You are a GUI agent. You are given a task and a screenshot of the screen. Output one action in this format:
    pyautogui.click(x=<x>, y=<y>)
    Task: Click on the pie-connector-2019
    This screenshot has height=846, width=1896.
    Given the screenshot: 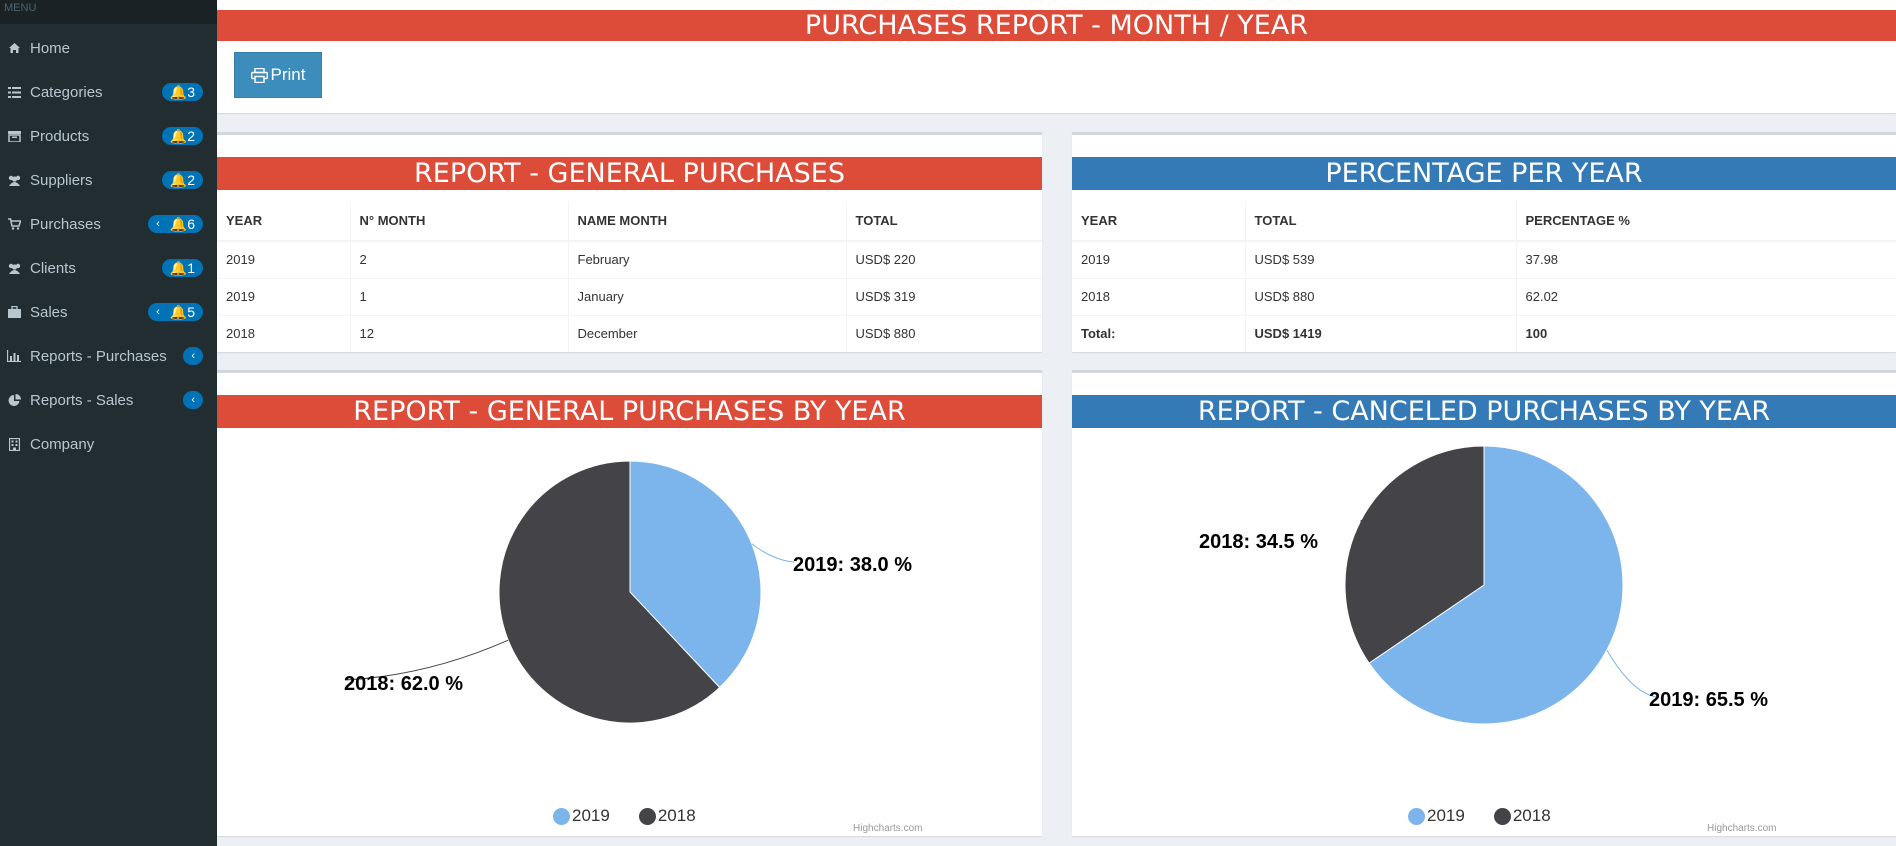 What is the action you would take?
    pyautogui.click(x=773, y=553)
    